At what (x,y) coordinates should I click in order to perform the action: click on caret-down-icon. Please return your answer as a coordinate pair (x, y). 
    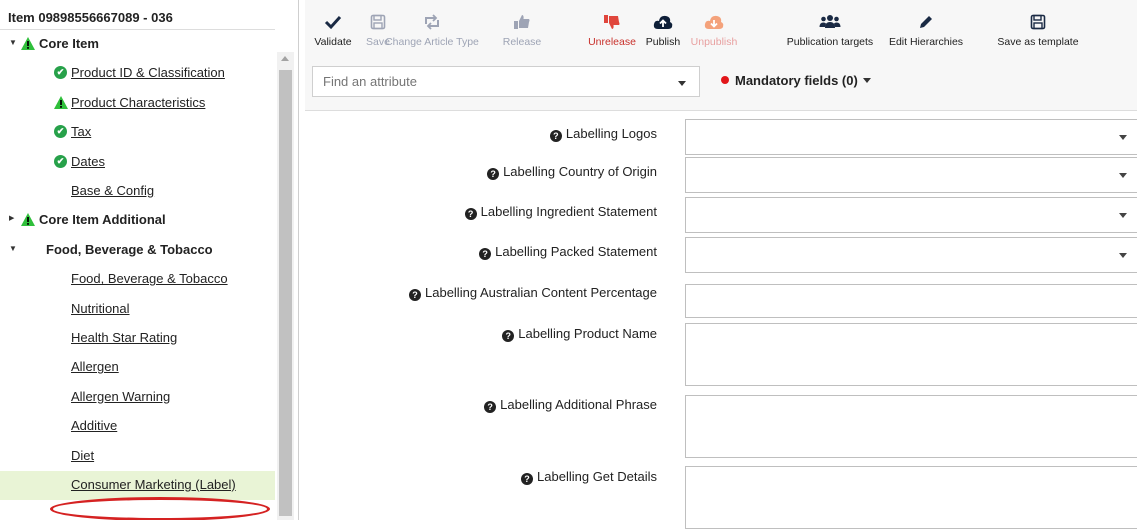
    Looking at the image, I should click on (866, 80).